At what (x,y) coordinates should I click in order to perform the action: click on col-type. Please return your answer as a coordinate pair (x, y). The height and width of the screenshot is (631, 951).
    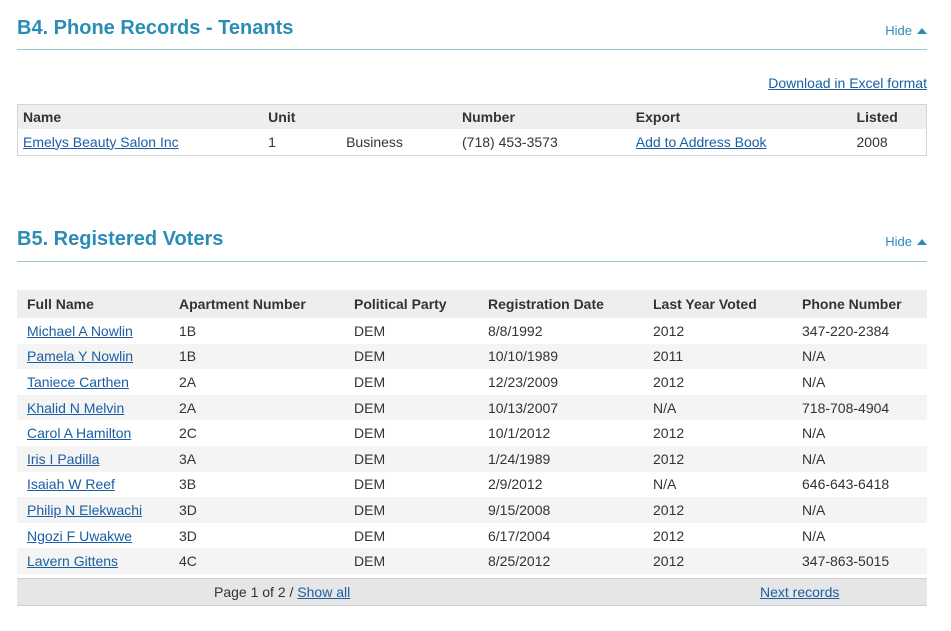
    Looking at the image, I should click on (399, 117).